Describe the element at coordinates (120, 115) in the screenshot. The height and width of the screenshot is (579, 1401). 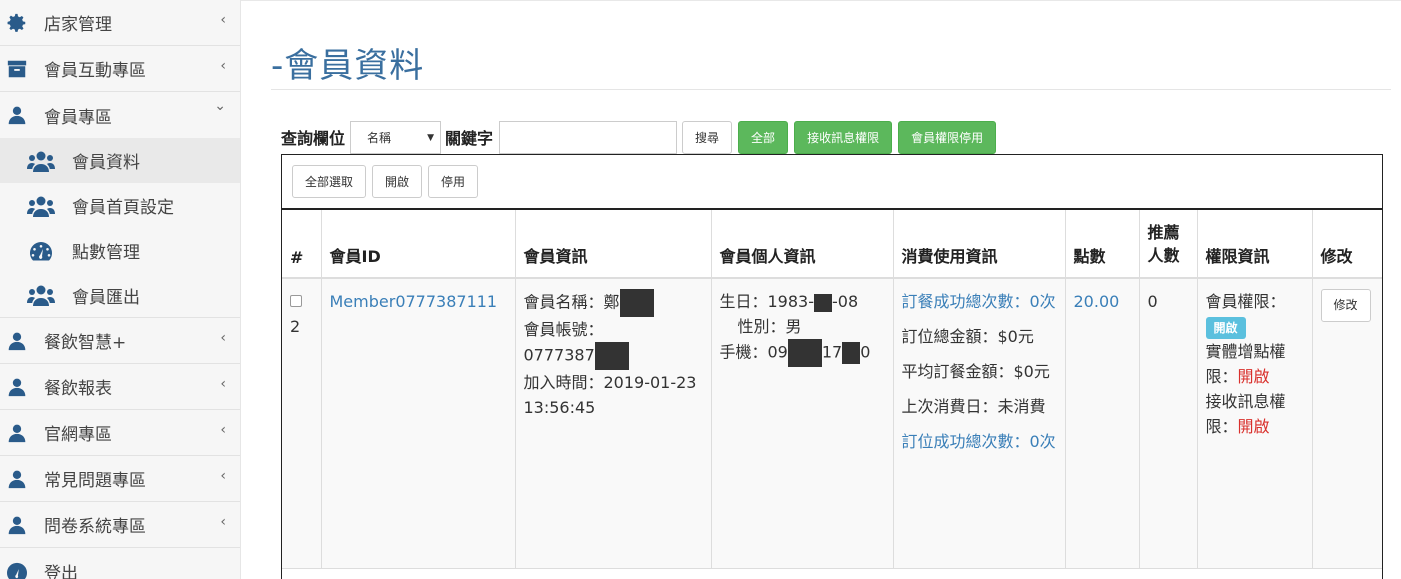
I see `sidebar-item-member-area: 會員專區 ⌄` at that location.